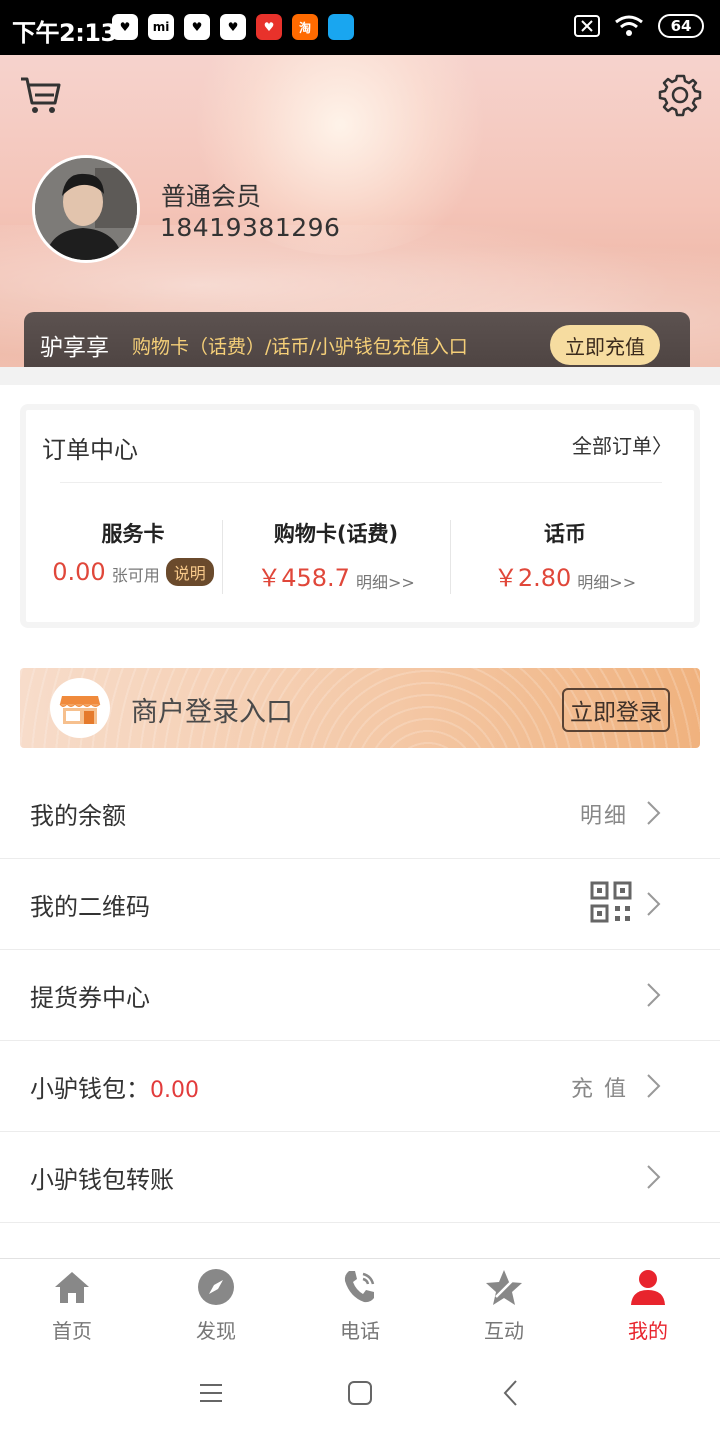 Image resolution: width=720 pixels, height=1440 pixels. Describe the element at coordinates (212, 712) in the screenshot. I see `merchant-login-text: 商户登录入口` at that location.